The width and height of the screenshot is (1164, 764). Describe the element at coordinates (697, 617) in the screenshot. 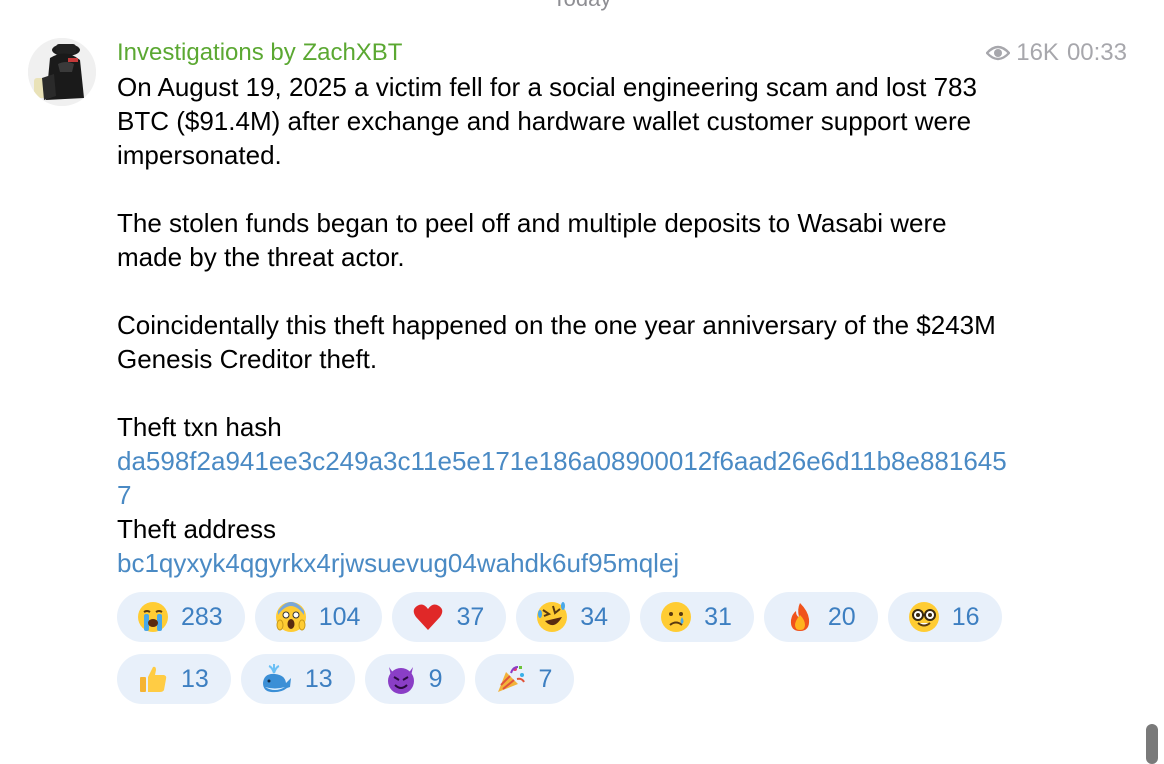

I see `reaction-crying: 31` at that location.